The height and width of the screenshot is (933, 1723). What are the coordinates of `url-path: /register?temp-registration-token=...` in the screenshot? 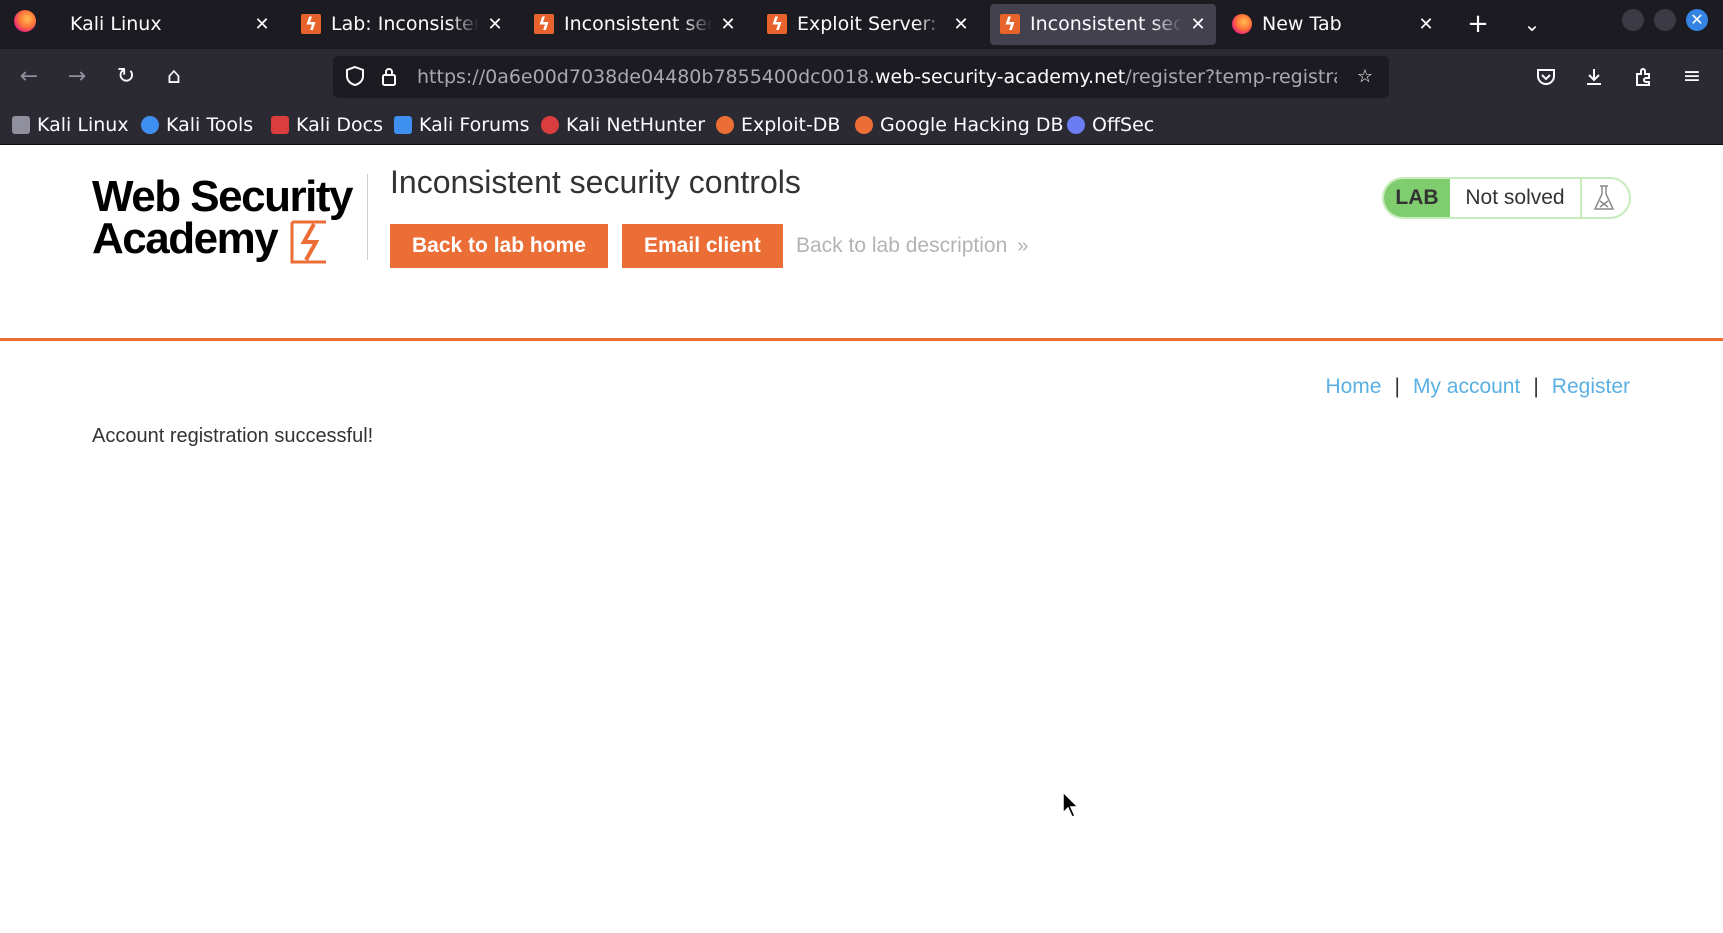 It's located at (1231, 77).